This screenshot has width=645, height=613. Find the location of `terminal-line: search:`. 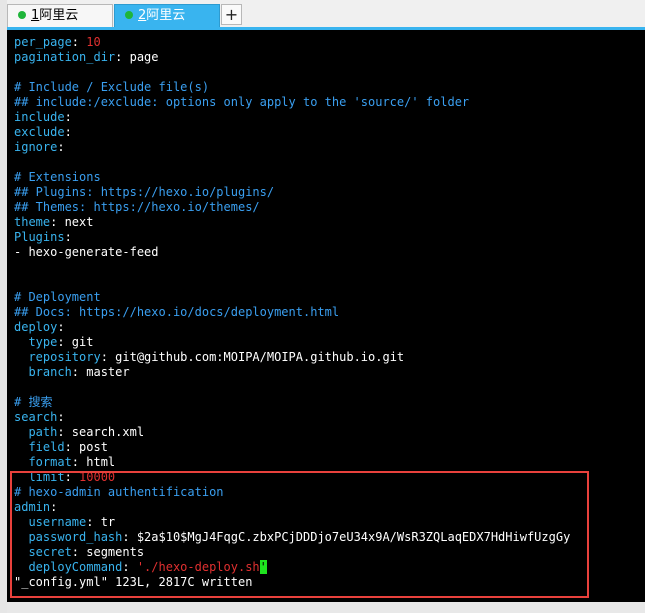

terminal-line: search: is located at coordinates (292, 417).